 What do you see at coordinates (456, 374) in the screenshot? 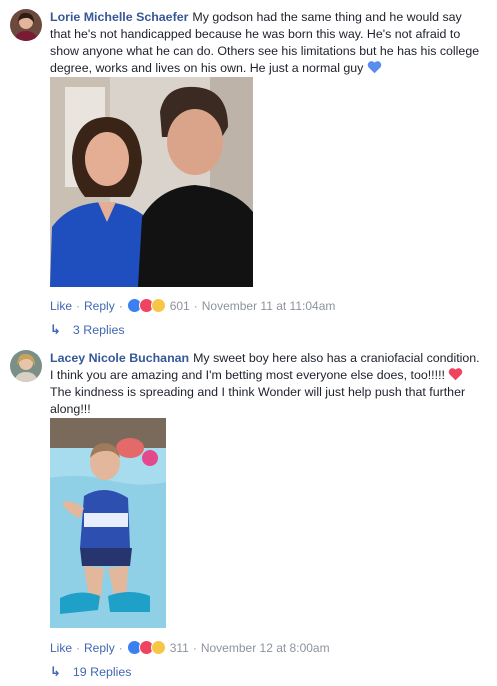
I see `red-heart-icon` at bounding box center [456, 374].